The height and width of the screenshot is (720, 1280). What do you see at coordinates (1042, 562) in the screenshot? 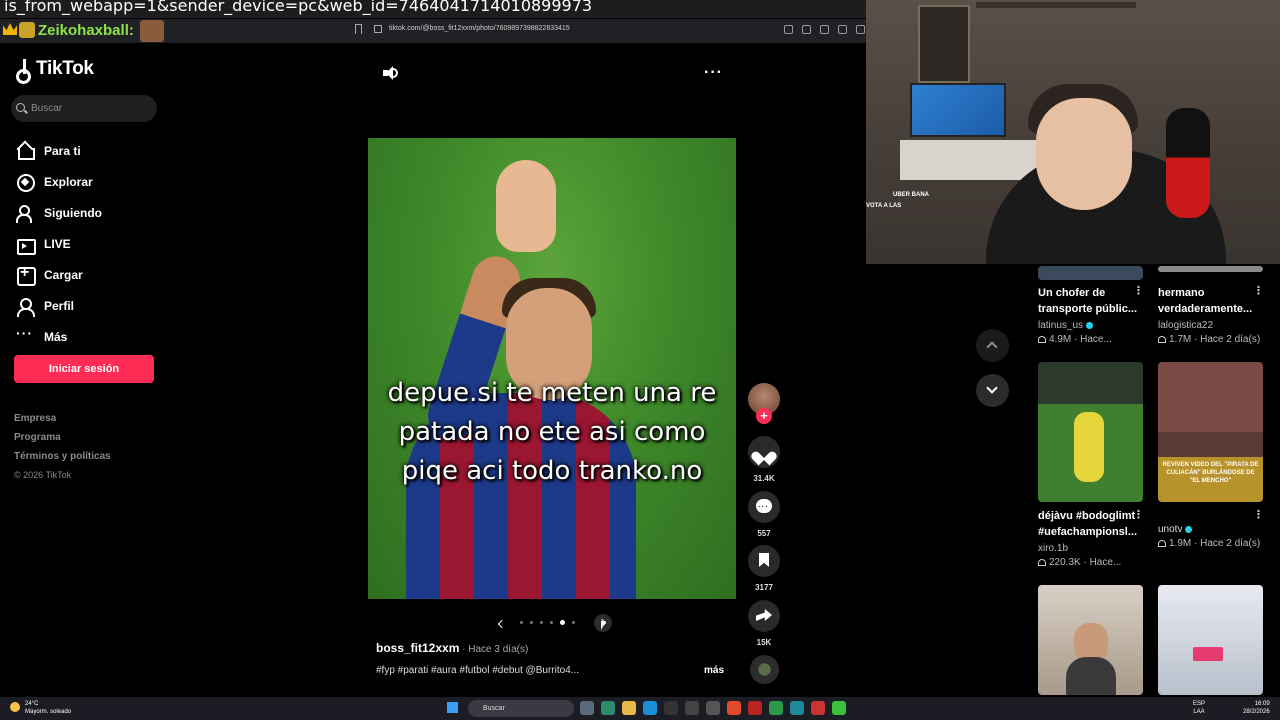
I see `heart-icon` at bounding box center [1042, 562].